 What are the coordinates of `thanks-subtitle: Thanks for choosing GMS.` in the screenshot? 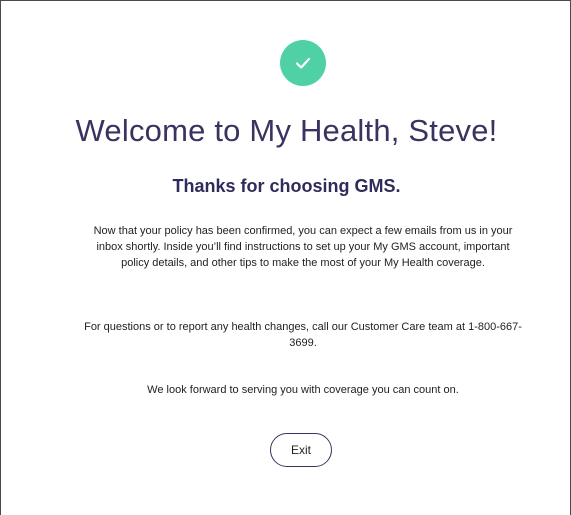 It's located at (286, 186).